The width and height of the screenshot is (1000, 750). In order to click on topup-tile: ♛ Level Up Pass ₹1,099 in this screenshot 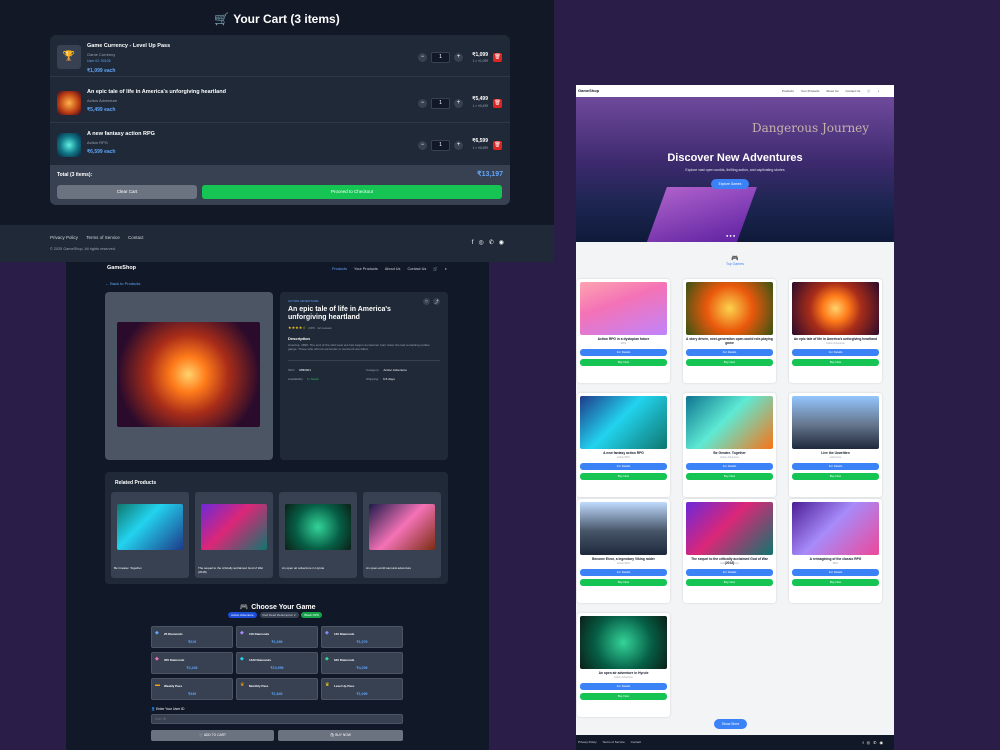, I will do `click(362, 689)`.